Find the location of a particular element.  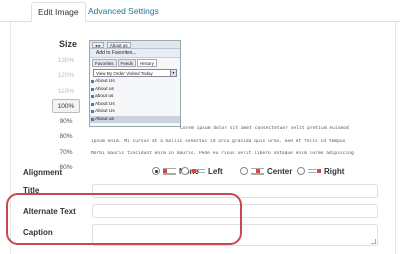

alignment-radio-group: None Left Center Right is located at coordinates (272, 171).